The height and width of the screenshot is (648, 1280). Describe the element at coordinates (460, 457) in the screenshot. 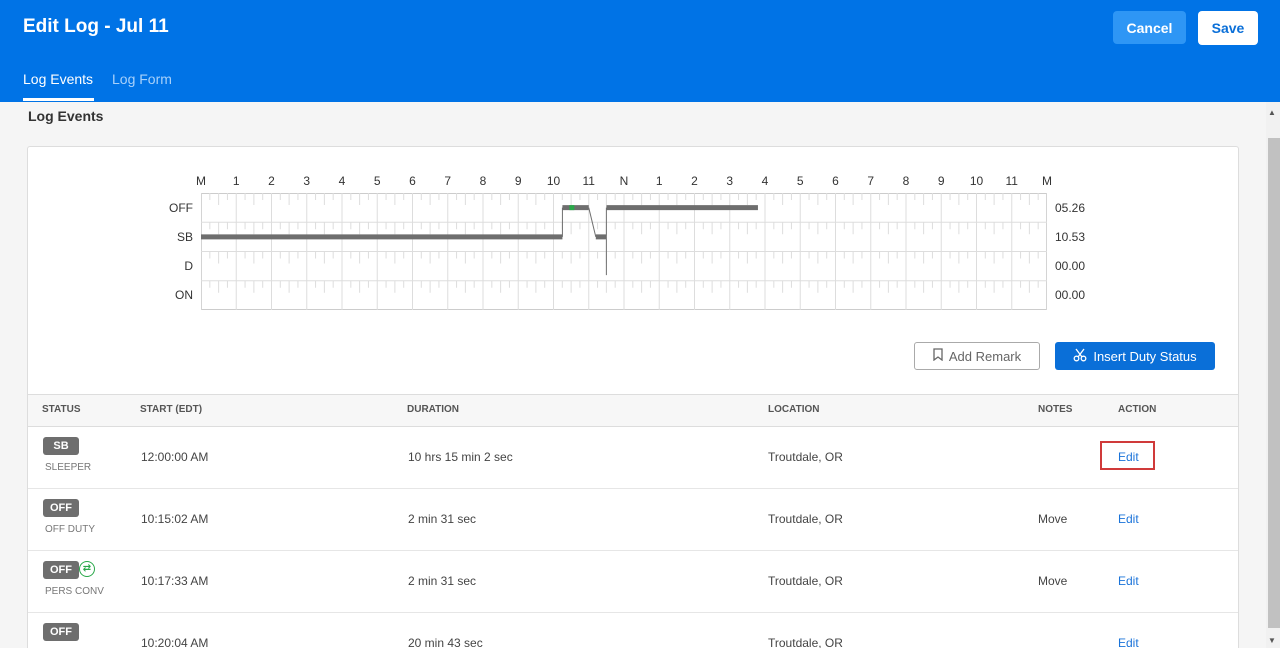

I see `duration: 10 hrs 15 min 2 sec` at that location.